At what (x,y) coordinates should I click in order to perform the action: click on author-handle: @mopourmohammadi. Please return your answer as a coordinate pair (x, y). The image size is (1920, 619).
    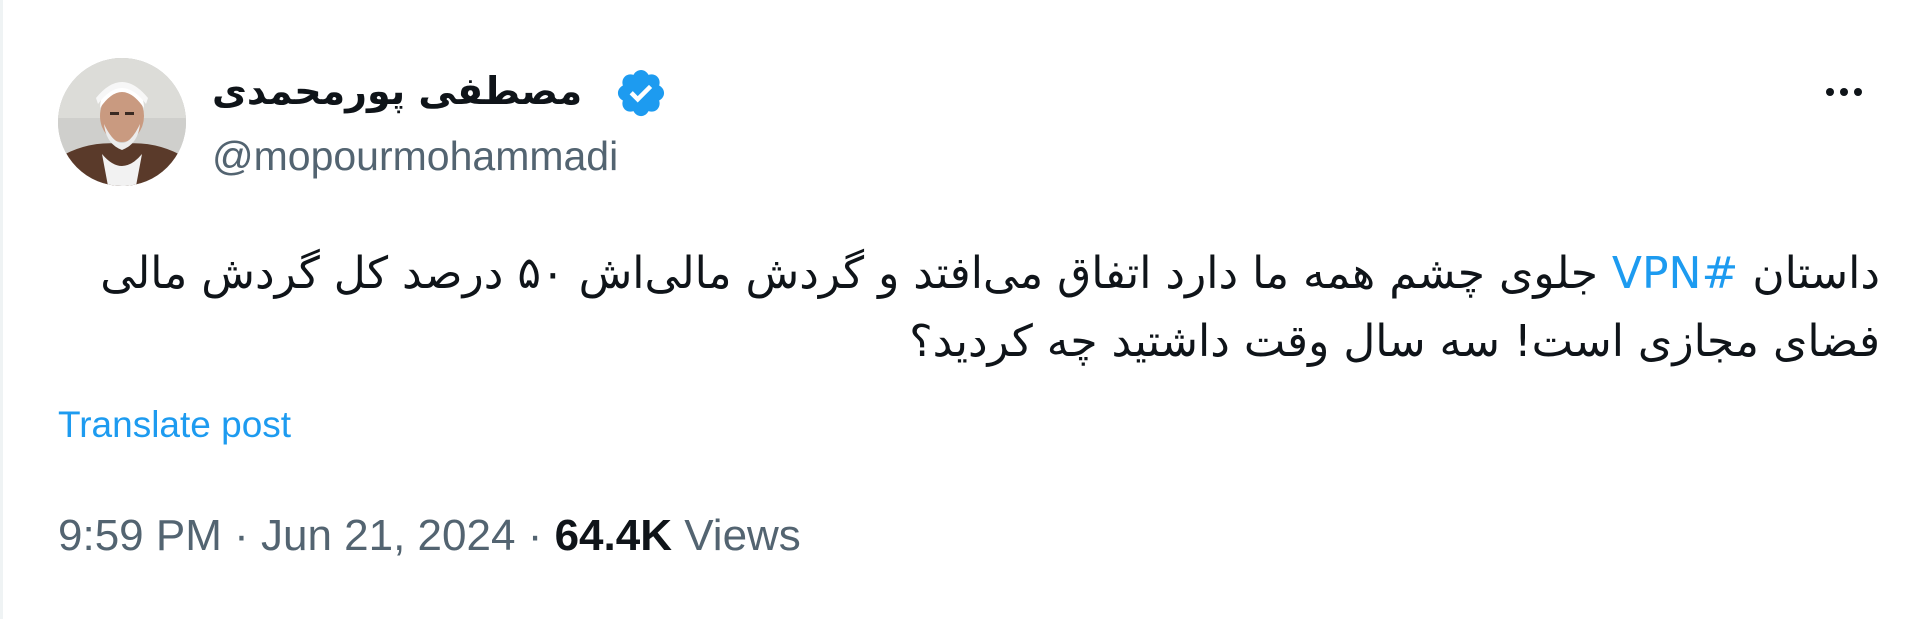
    Looking at the image, I should click on (415, 156).